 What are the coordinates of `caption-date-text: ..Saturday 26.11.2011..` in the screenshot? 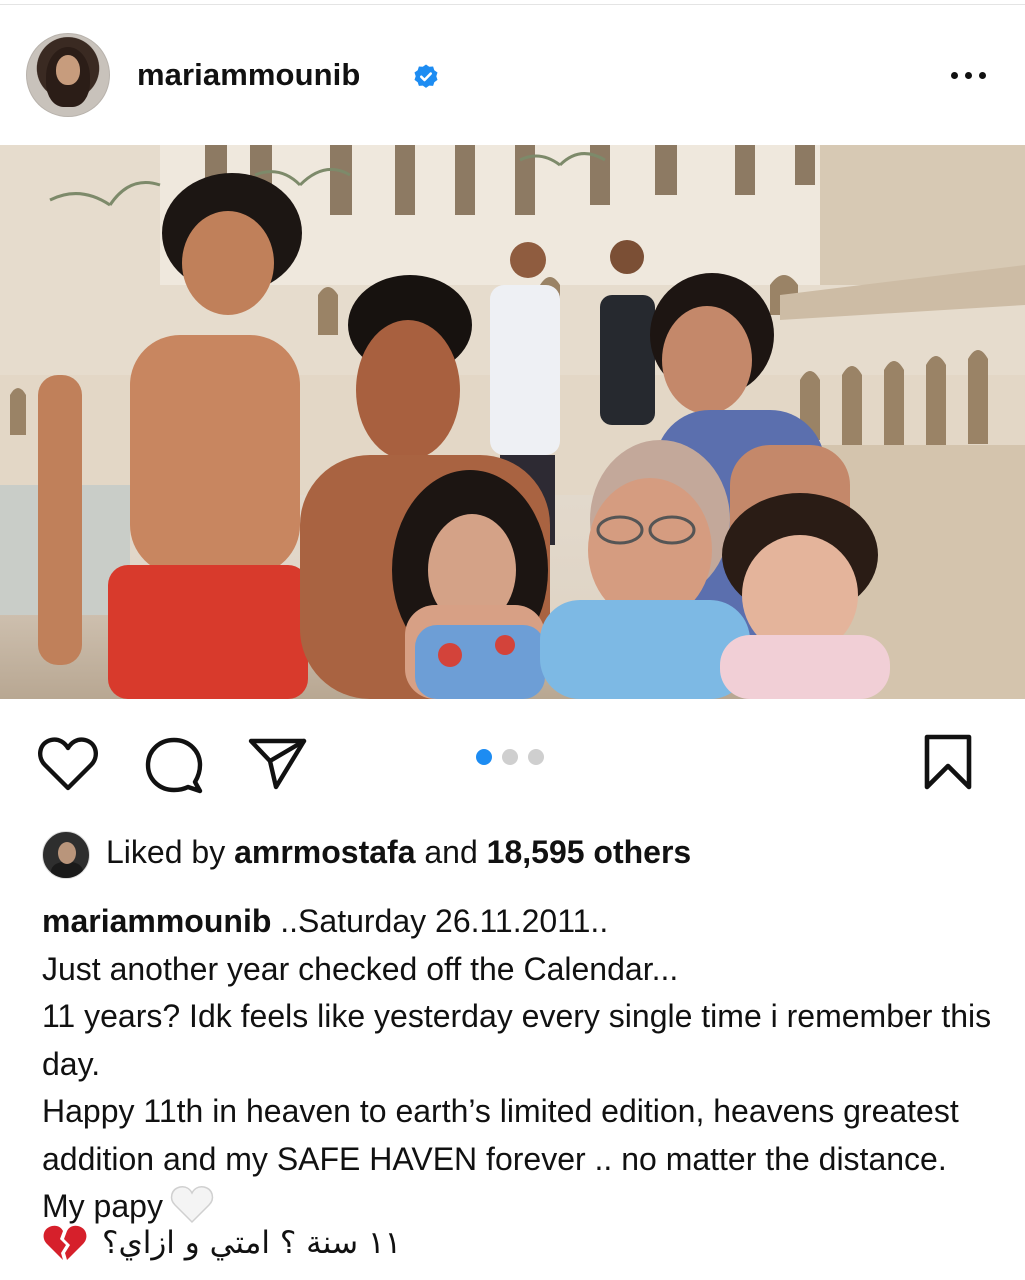 It's located at (444, 921).